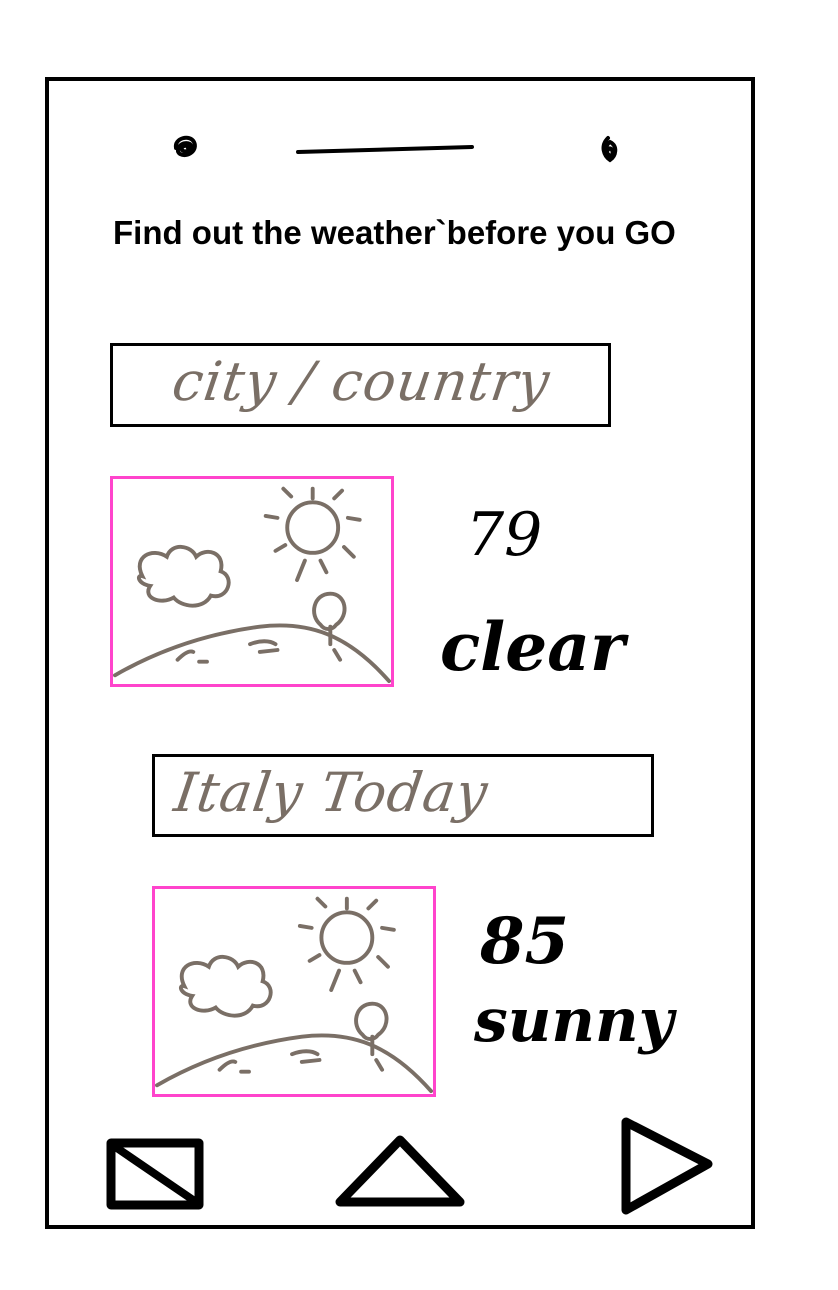  I want to click on nav-back-button, so click(155, 1174).